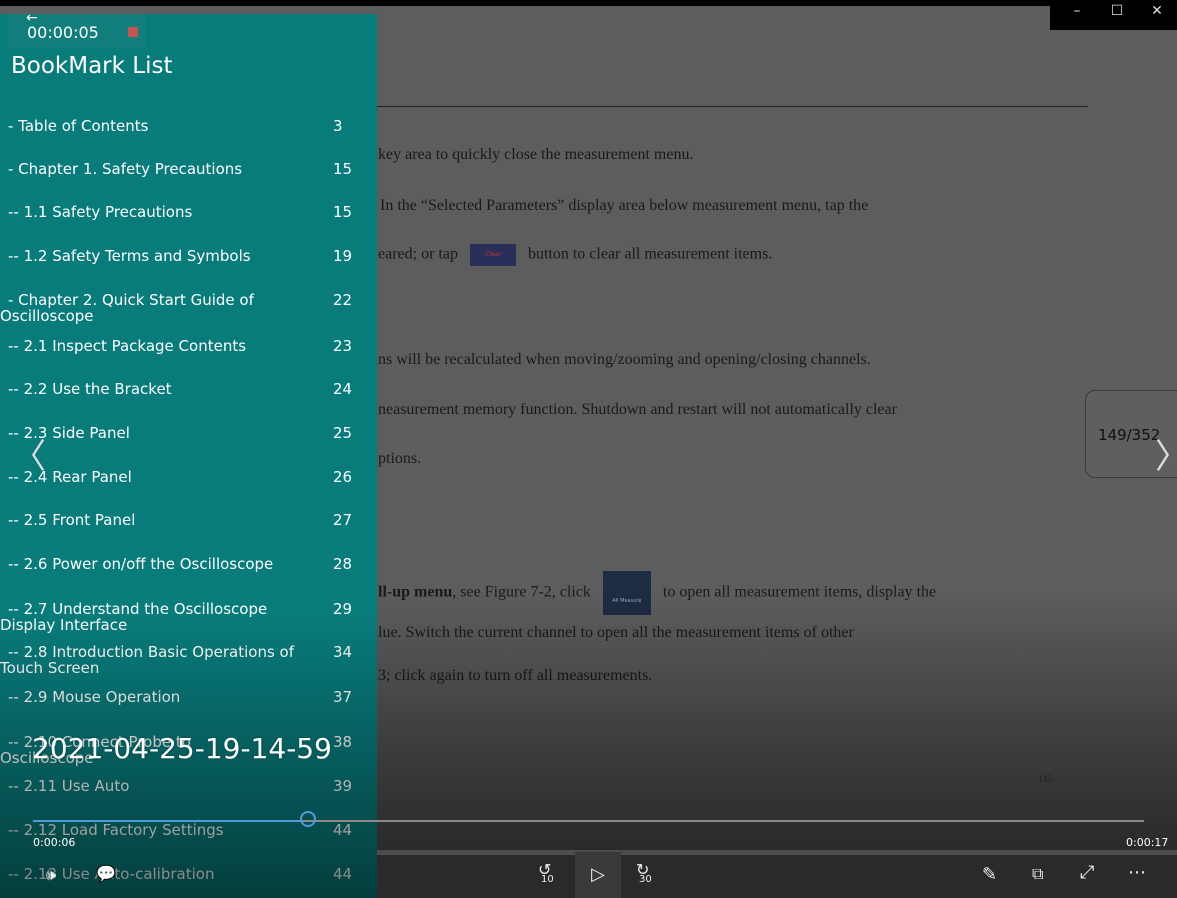 The height and width of the screenshot is (898, 1177). What do you see at coordinates (78, 126) in the screenshot?
I see `bookmark-item-label-line: - Table of Contents` at bounding box center [78, 126].